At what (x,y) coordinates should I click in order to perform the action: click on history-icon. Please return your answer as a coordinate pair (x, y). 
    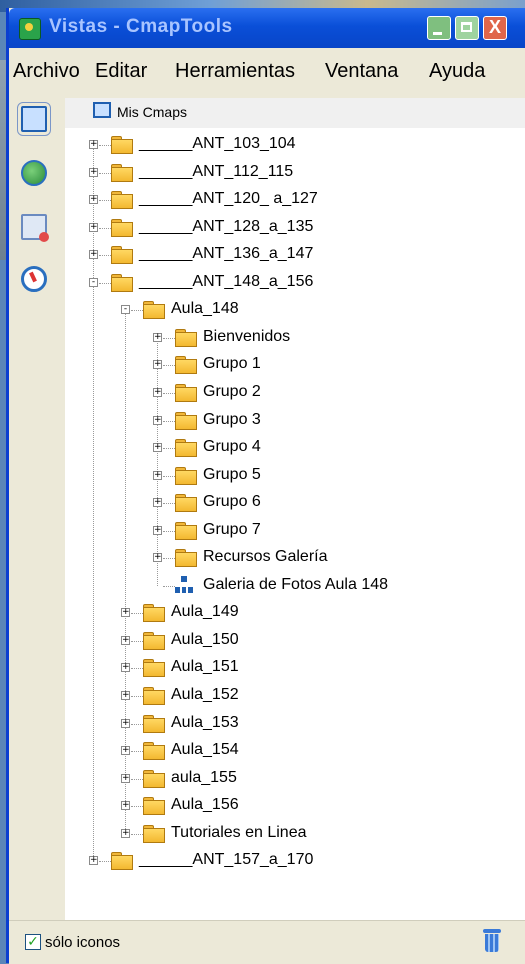
    Looking at the image, I should click on (35, 228).